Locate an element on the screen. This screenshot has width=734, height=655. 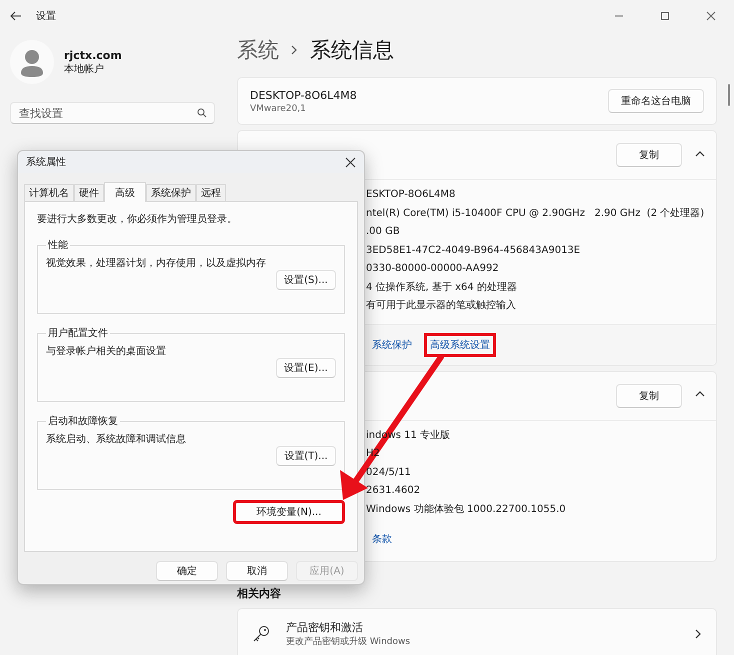
tab: 远程 is located at coordinates (211, 192).